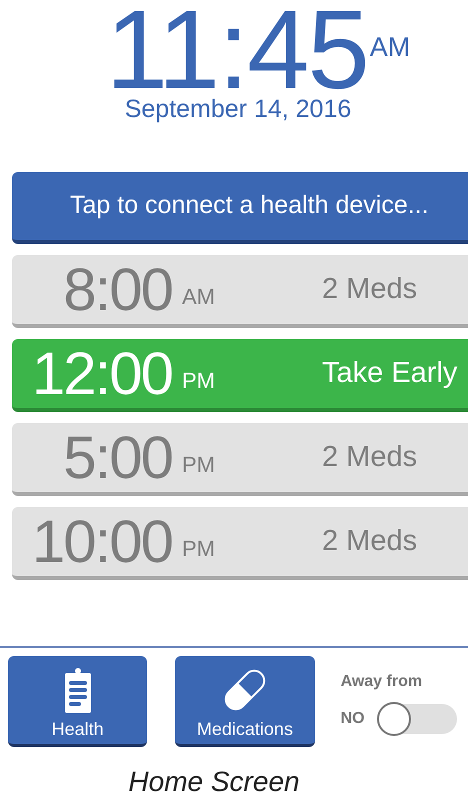 This screenshot has width=468, height=801. What do you see at coordinates (240, 291) in the screenshot?
I see `schedule-row: 8:00 AM 2 Meds` at bounding box center [240, 291].